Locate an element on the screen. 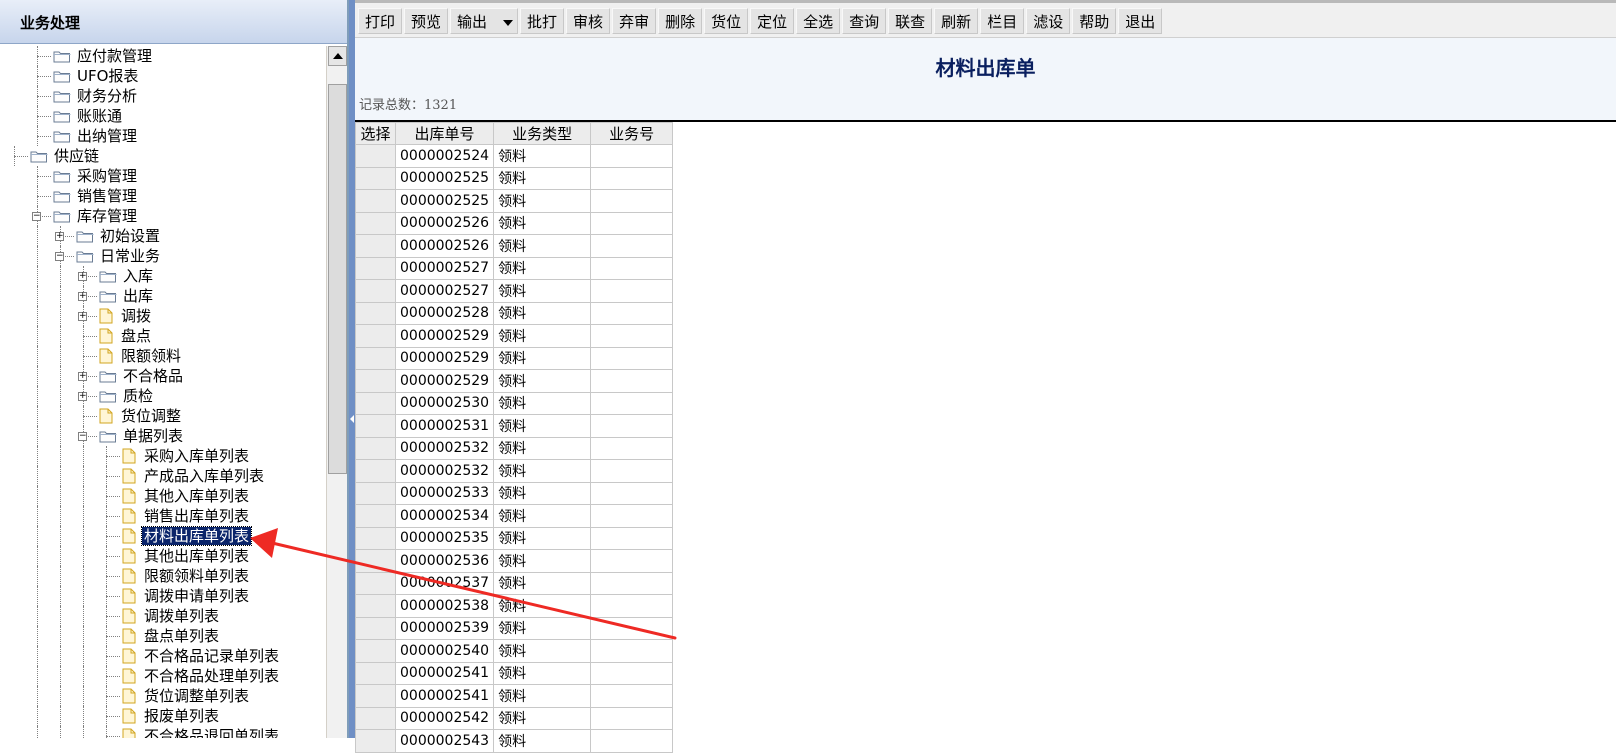  tree-item: 销售管理 is located at coordinates (96, 196).